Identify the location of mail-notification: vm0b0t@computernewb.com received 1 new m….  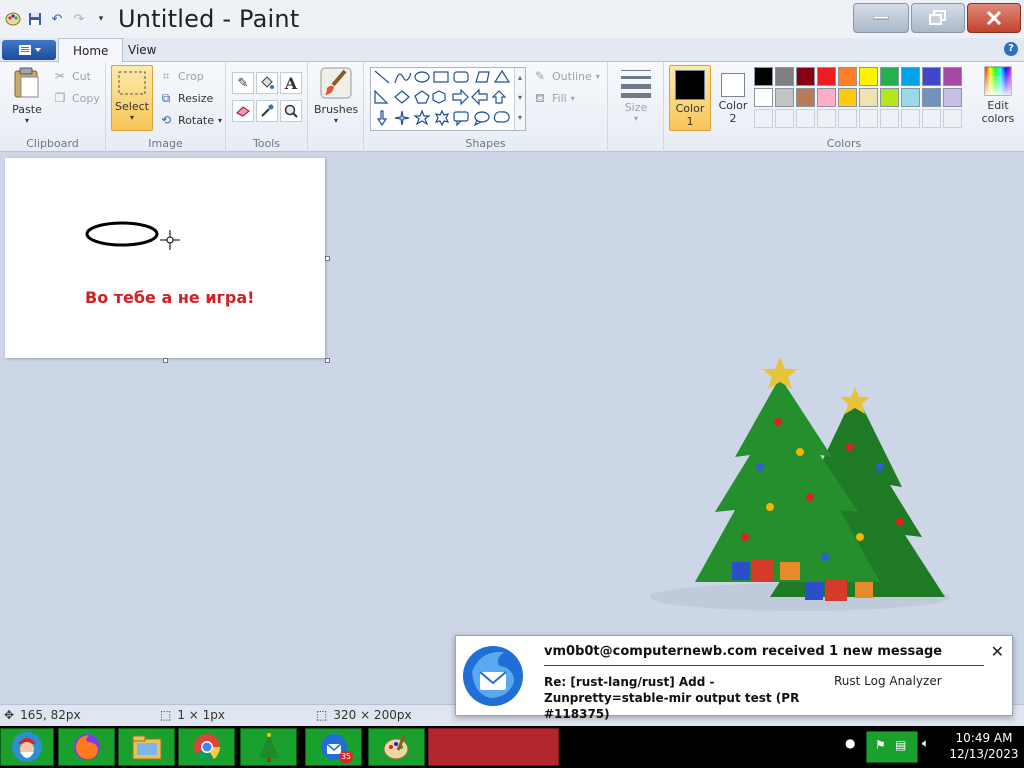
(734, 678).